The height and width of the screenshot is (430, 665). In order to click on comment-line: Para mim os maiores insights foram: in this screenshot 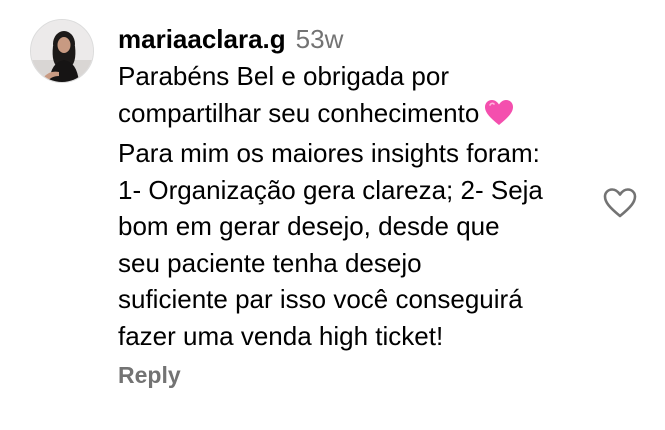, I will do `click(329, 153)`.